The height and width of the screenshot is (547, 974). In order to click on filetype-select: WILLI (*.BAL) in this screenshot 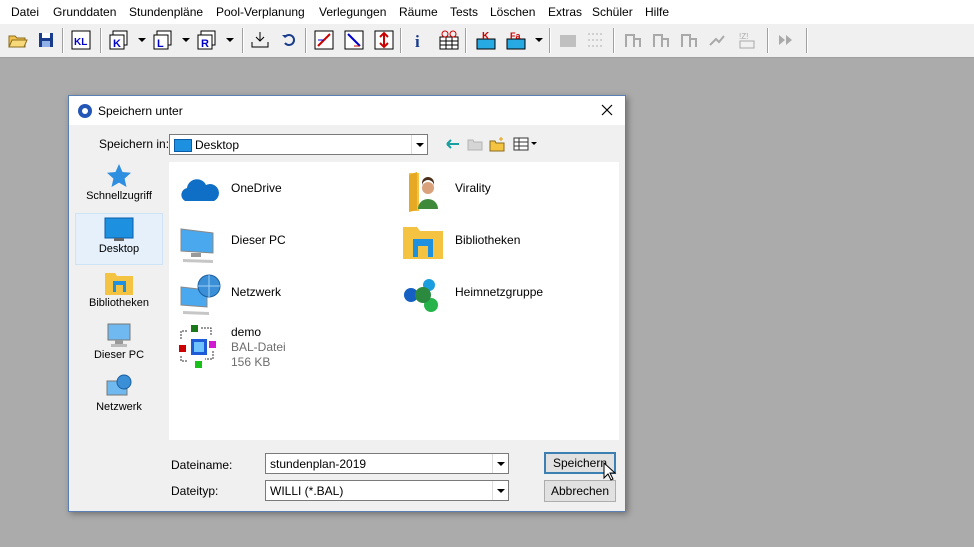, I will do `click(387, 490)`.